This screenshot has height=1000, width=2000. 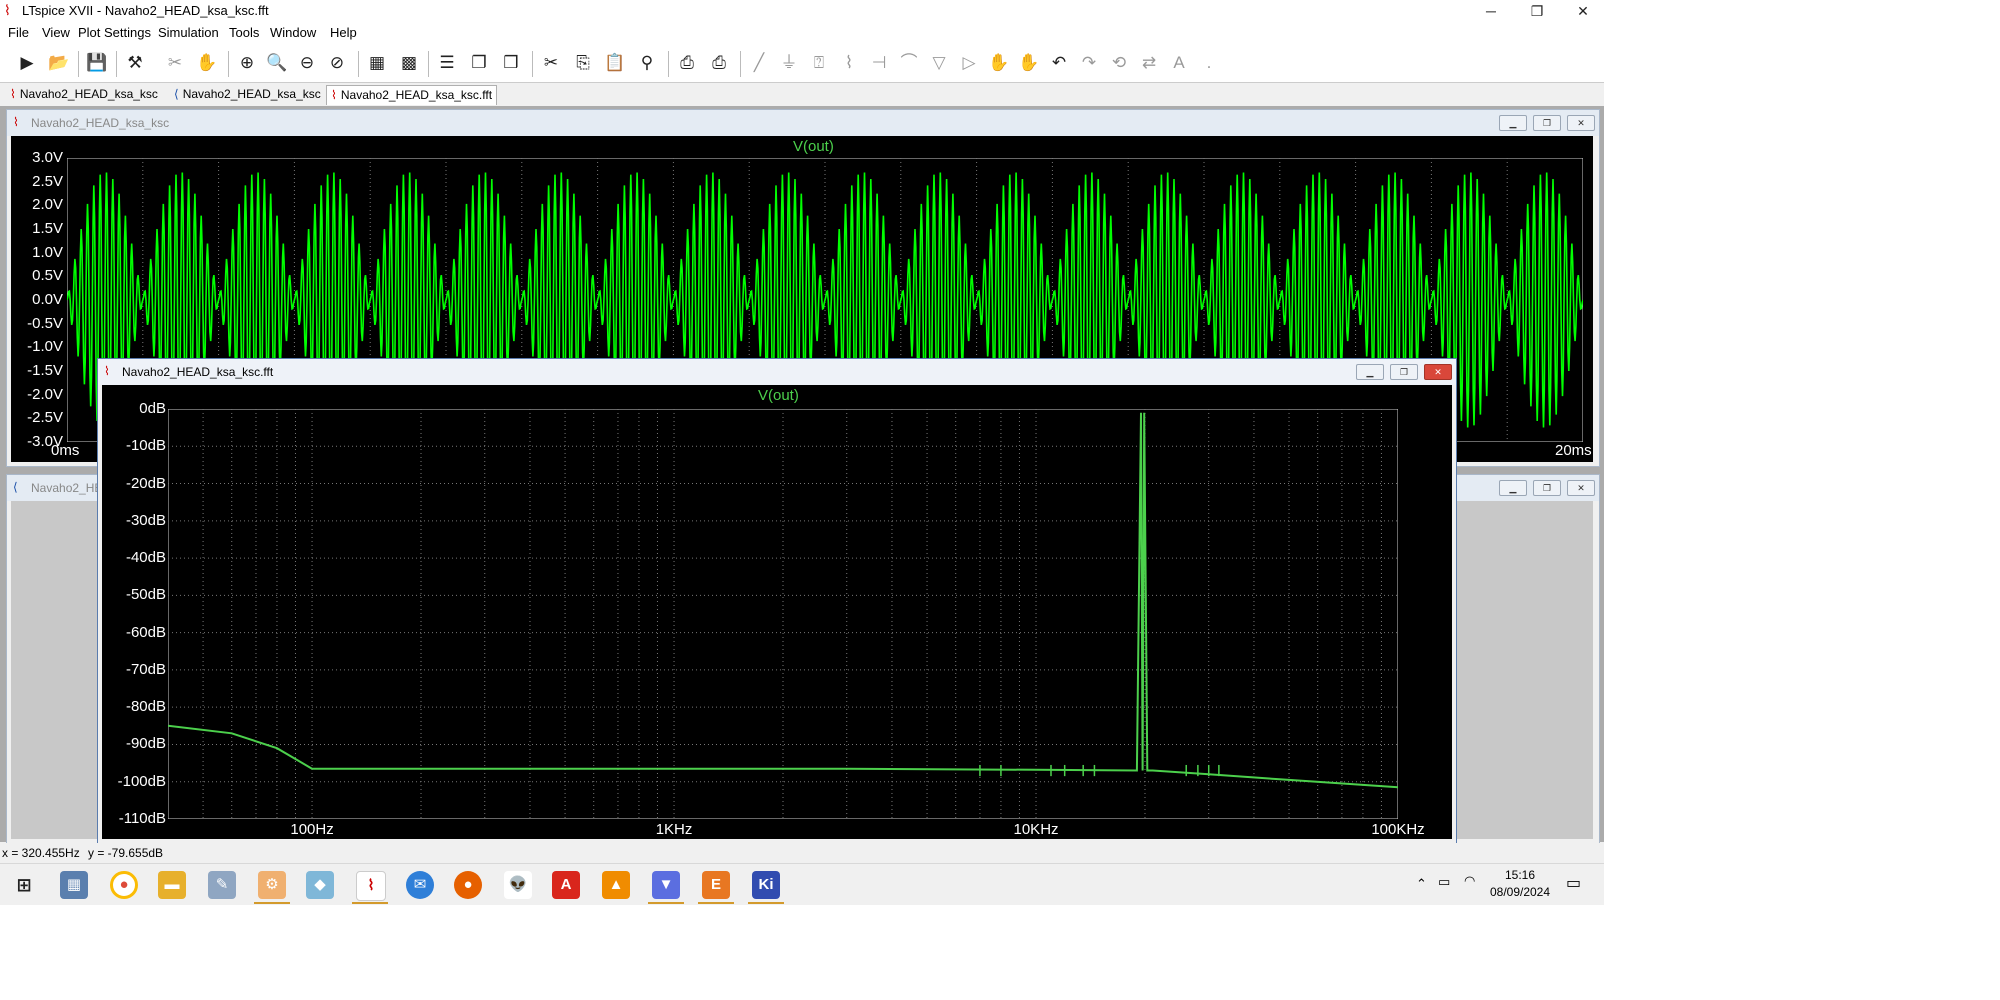 What do you see at coordinates (666, 885) in the screenshot?
I see `vivaldi-icon: ▼` at bounding box center [666, 885].